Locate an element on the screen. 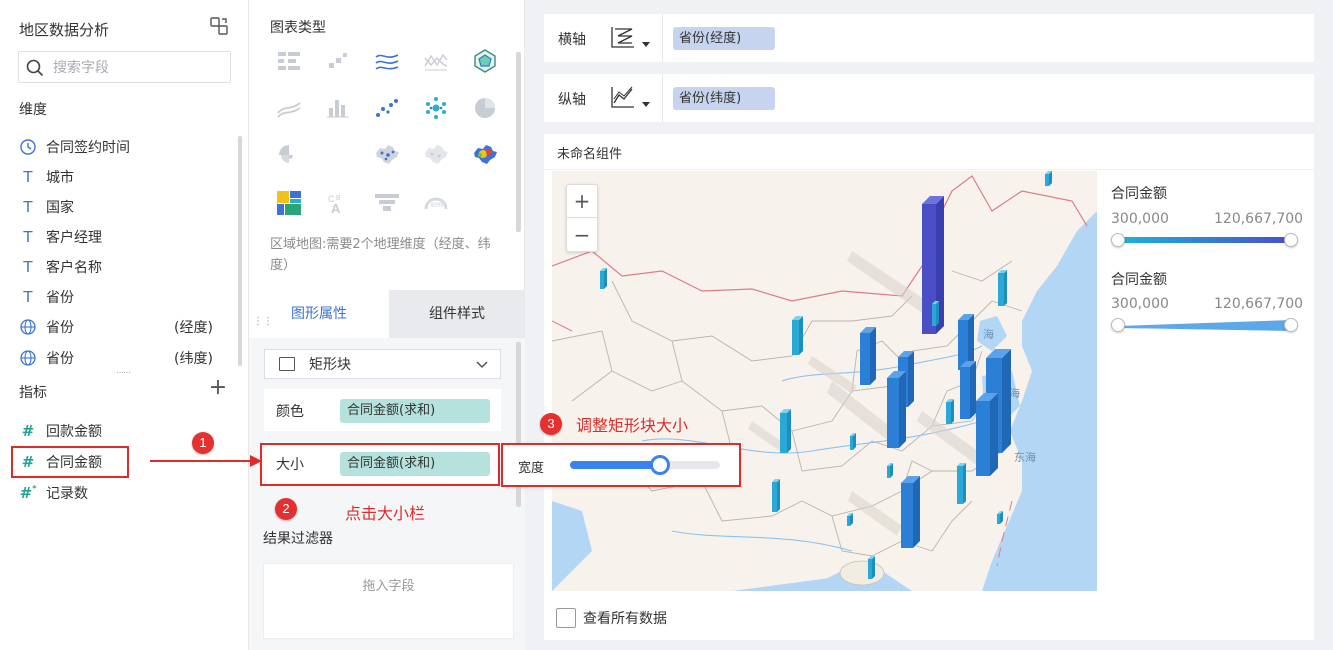  x-axis-field-pill: 省份(经度) is located at coordinates (724, 38).